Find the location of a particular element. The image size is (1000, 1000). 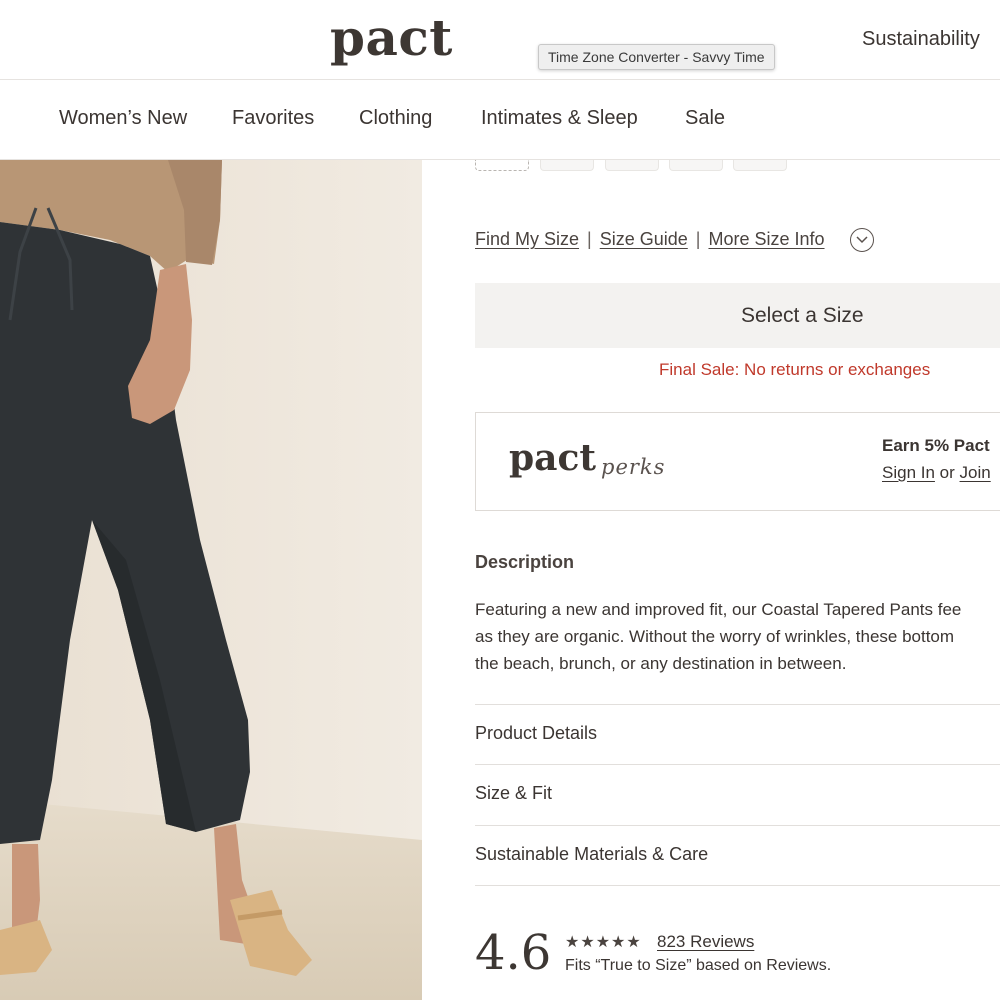

reviews-count-link: 823 Reviews is located at coordinates (705, 942).